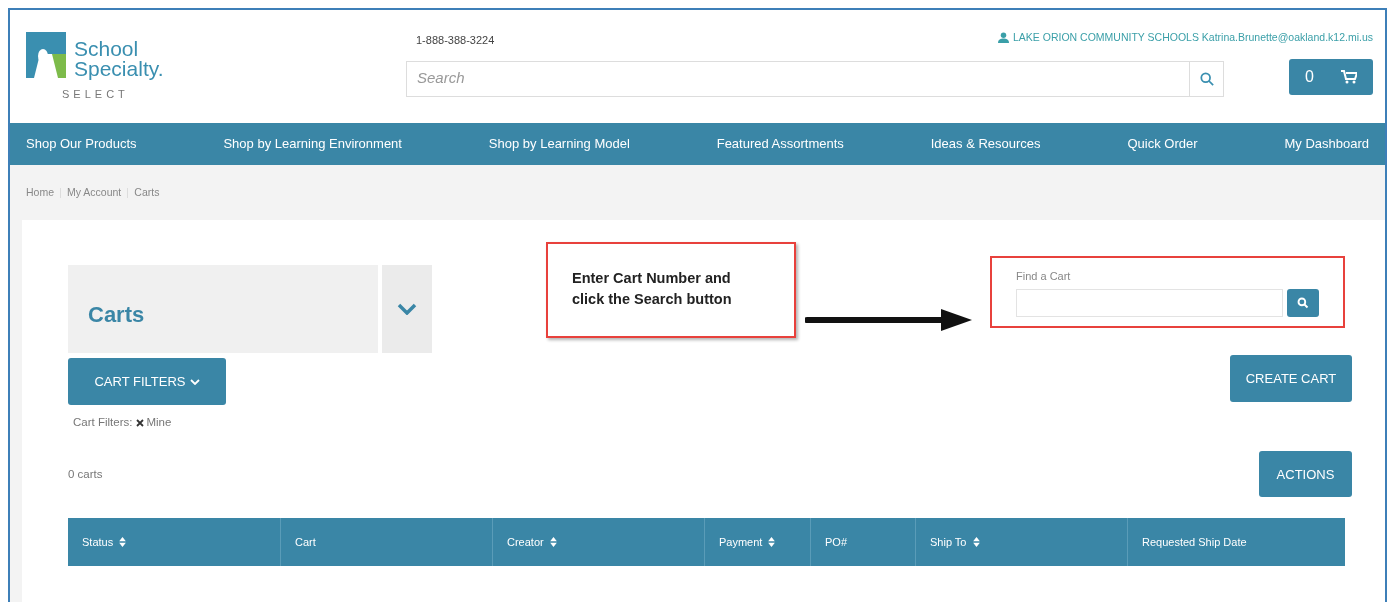 Image resolution: width=1395 pixels, height=602 pixels. I want to click on nav-link: Shop by Learning Environment, so click(312, 144).